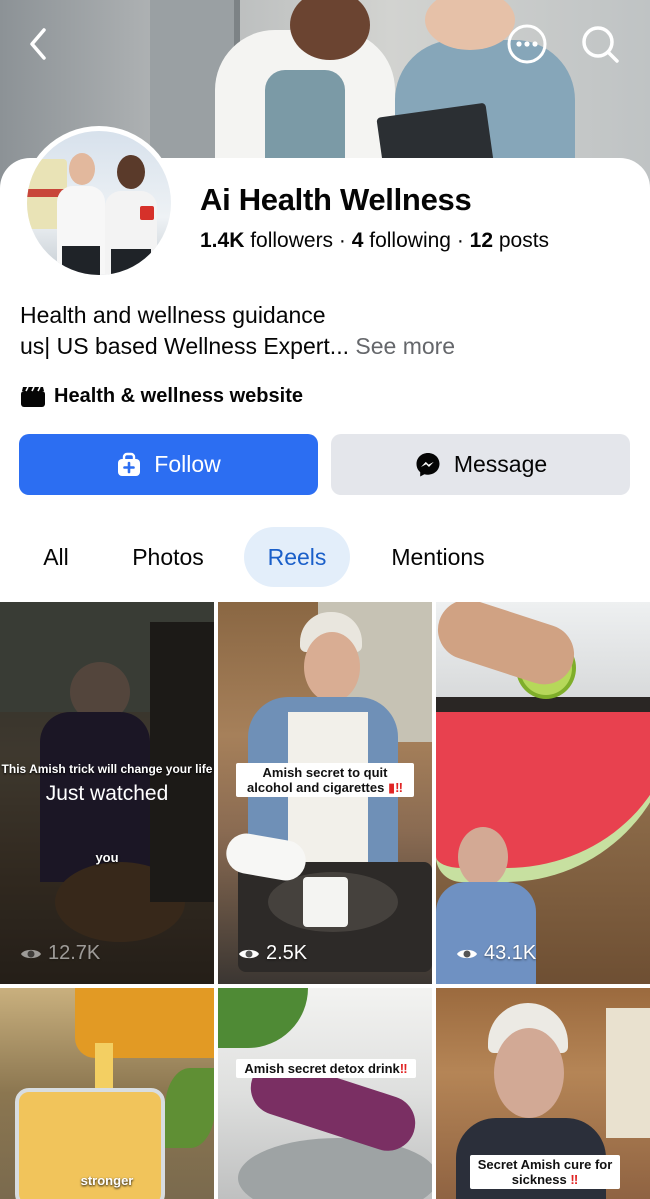 Image resolution: width=650 pixels, height=1199 pixels. Describe the element at coordinates (107, 769) in the screenshot. I see `reel-1-caption: This Amish trick will change your life` at that location.